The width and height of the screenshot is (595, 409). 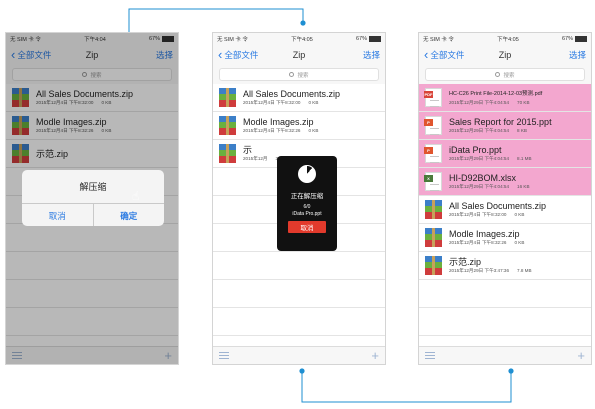 I want to click on file-name: All Sales Documents.zip, so click(x=498, y=206).